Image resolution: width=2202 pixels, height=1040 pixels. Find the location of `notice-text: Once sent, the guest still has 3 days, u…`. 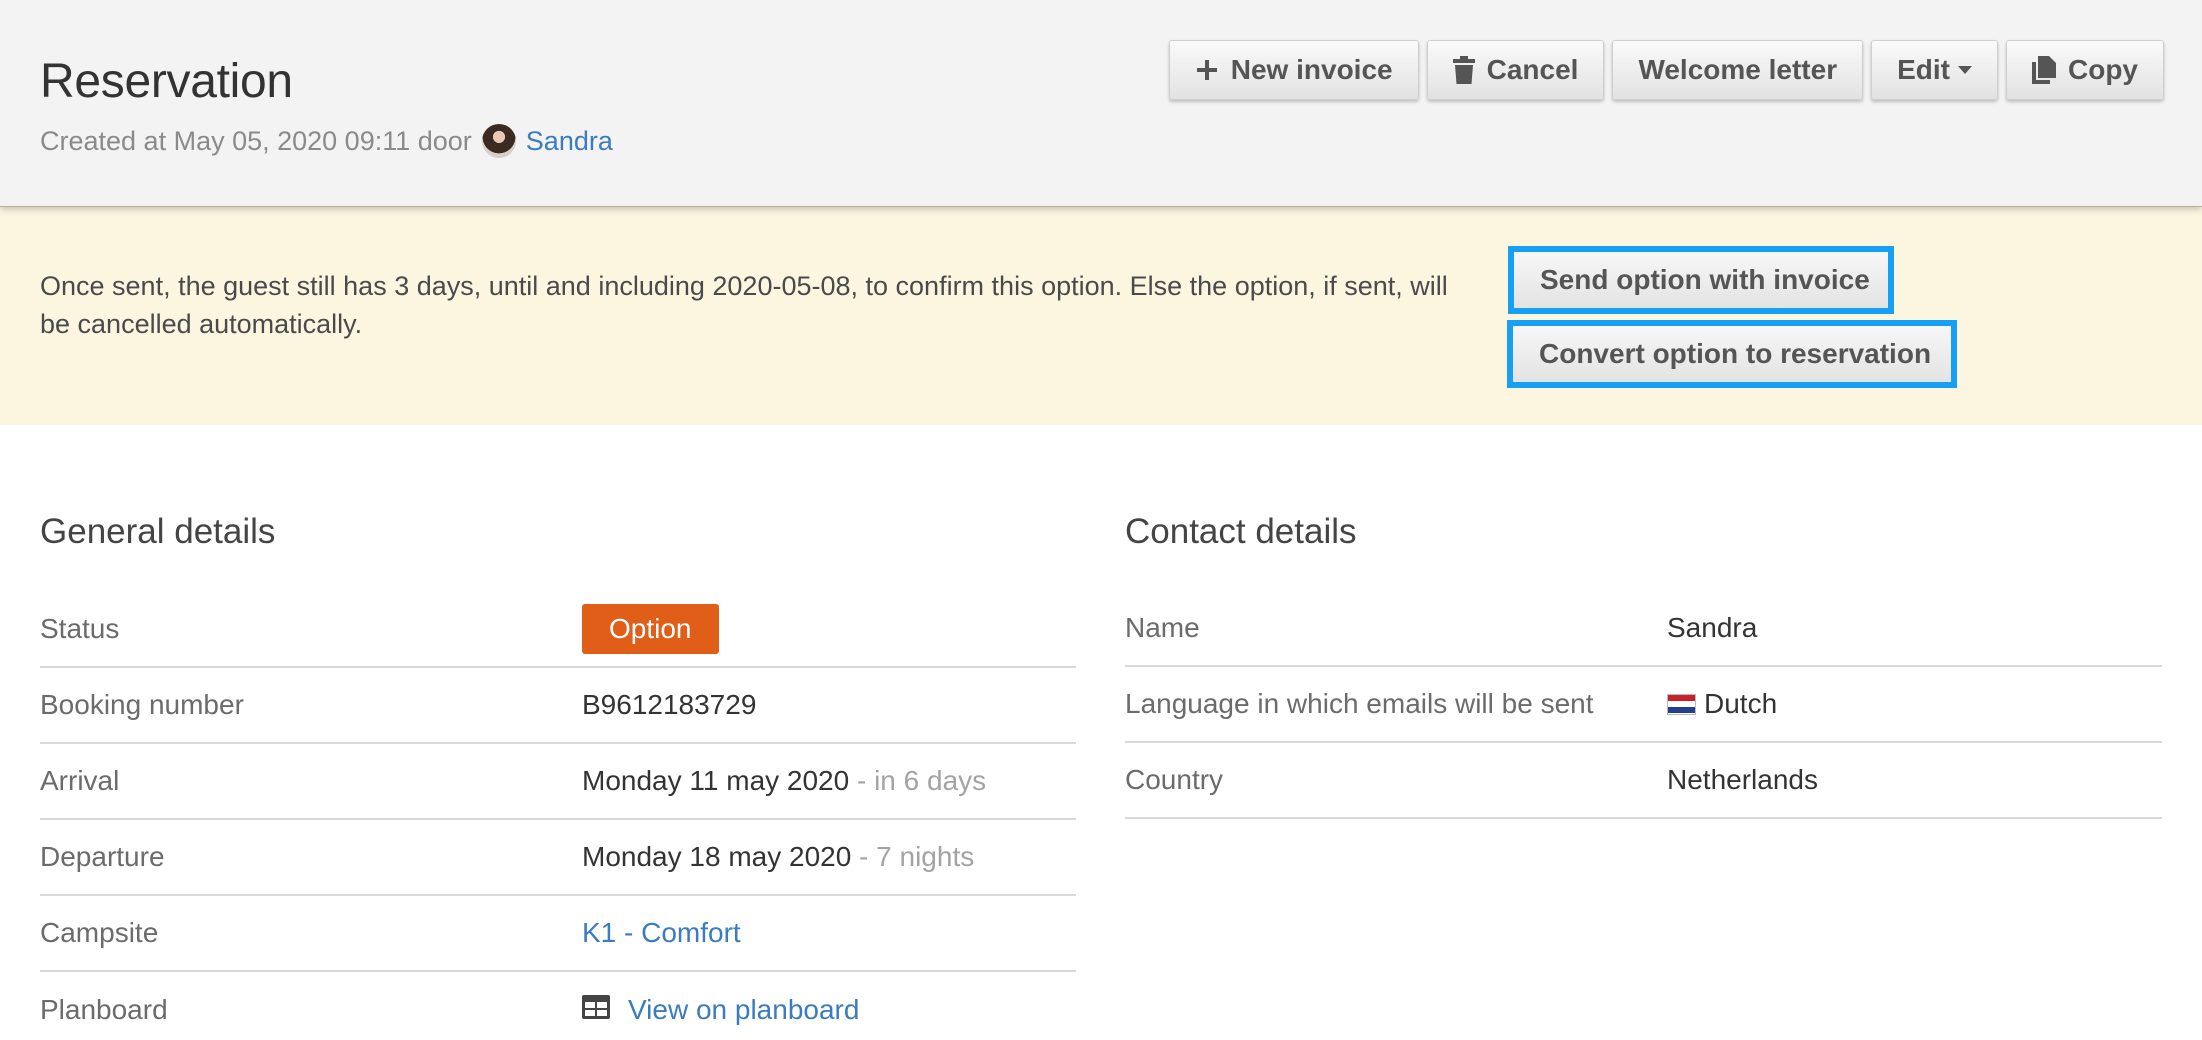

notice-text: Once sent, the guest still has 3 days, u… is located at coordinates (744, 305).